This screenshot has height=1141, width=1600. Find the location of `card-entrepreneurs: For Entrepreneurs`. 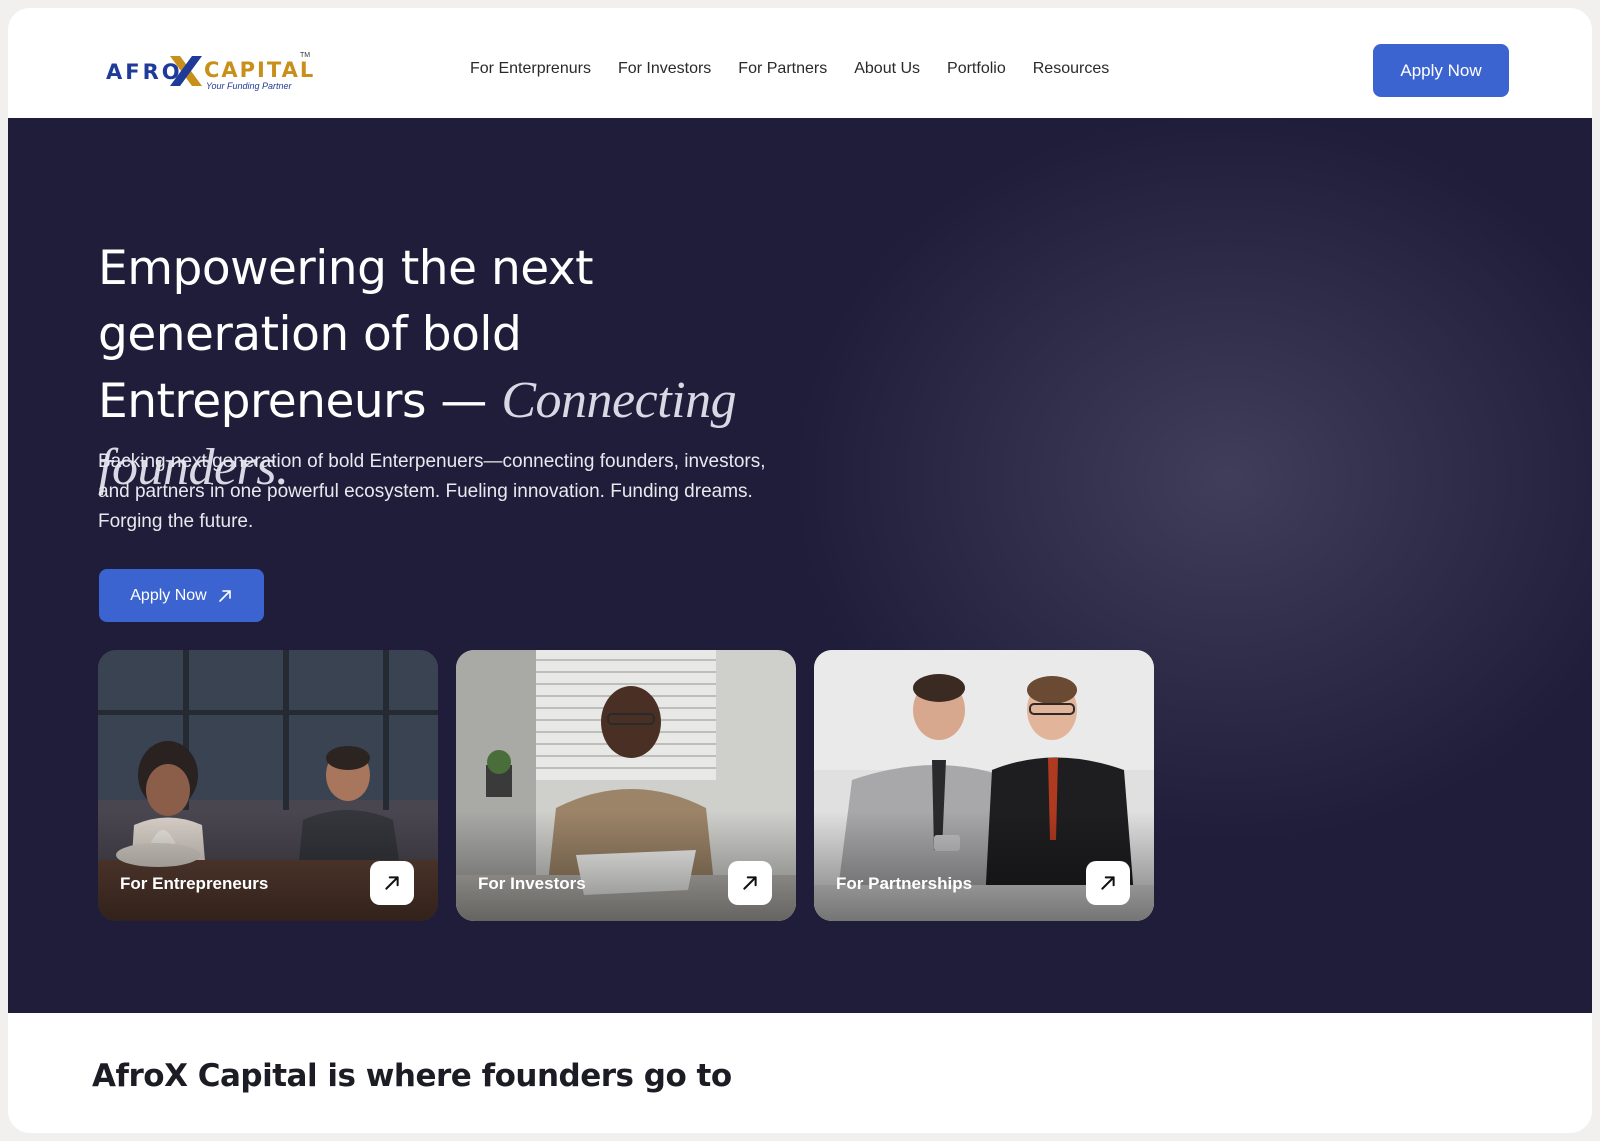

card-entrepreneurs: For Entrepreneurs is located at coordinates (268, 785).